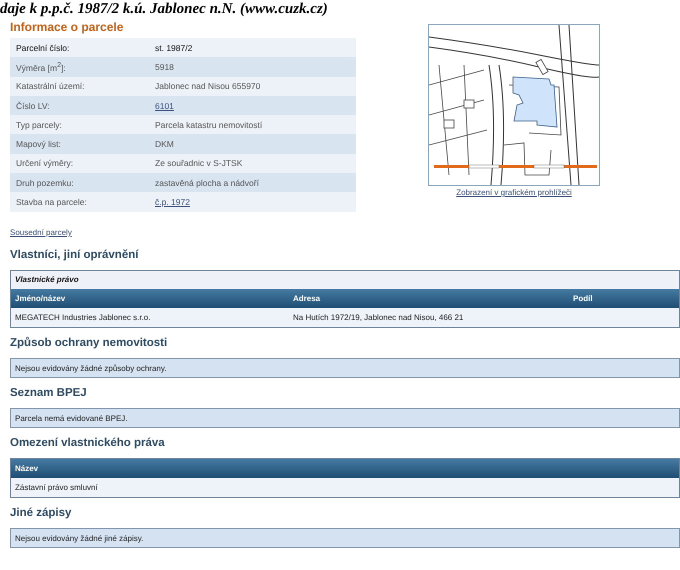 The image size is (680, 570). I want to click on value-link: č.p. 1972, so click(172, 202).